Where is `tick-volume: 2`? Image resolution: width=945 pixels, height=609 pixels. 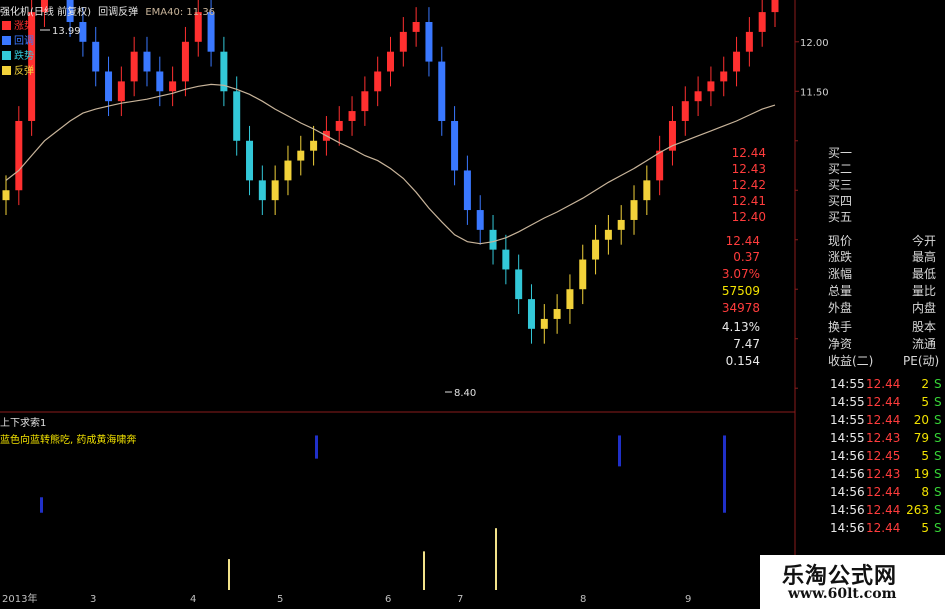 tick-volume: 2 is located at coordinates (925, 384).